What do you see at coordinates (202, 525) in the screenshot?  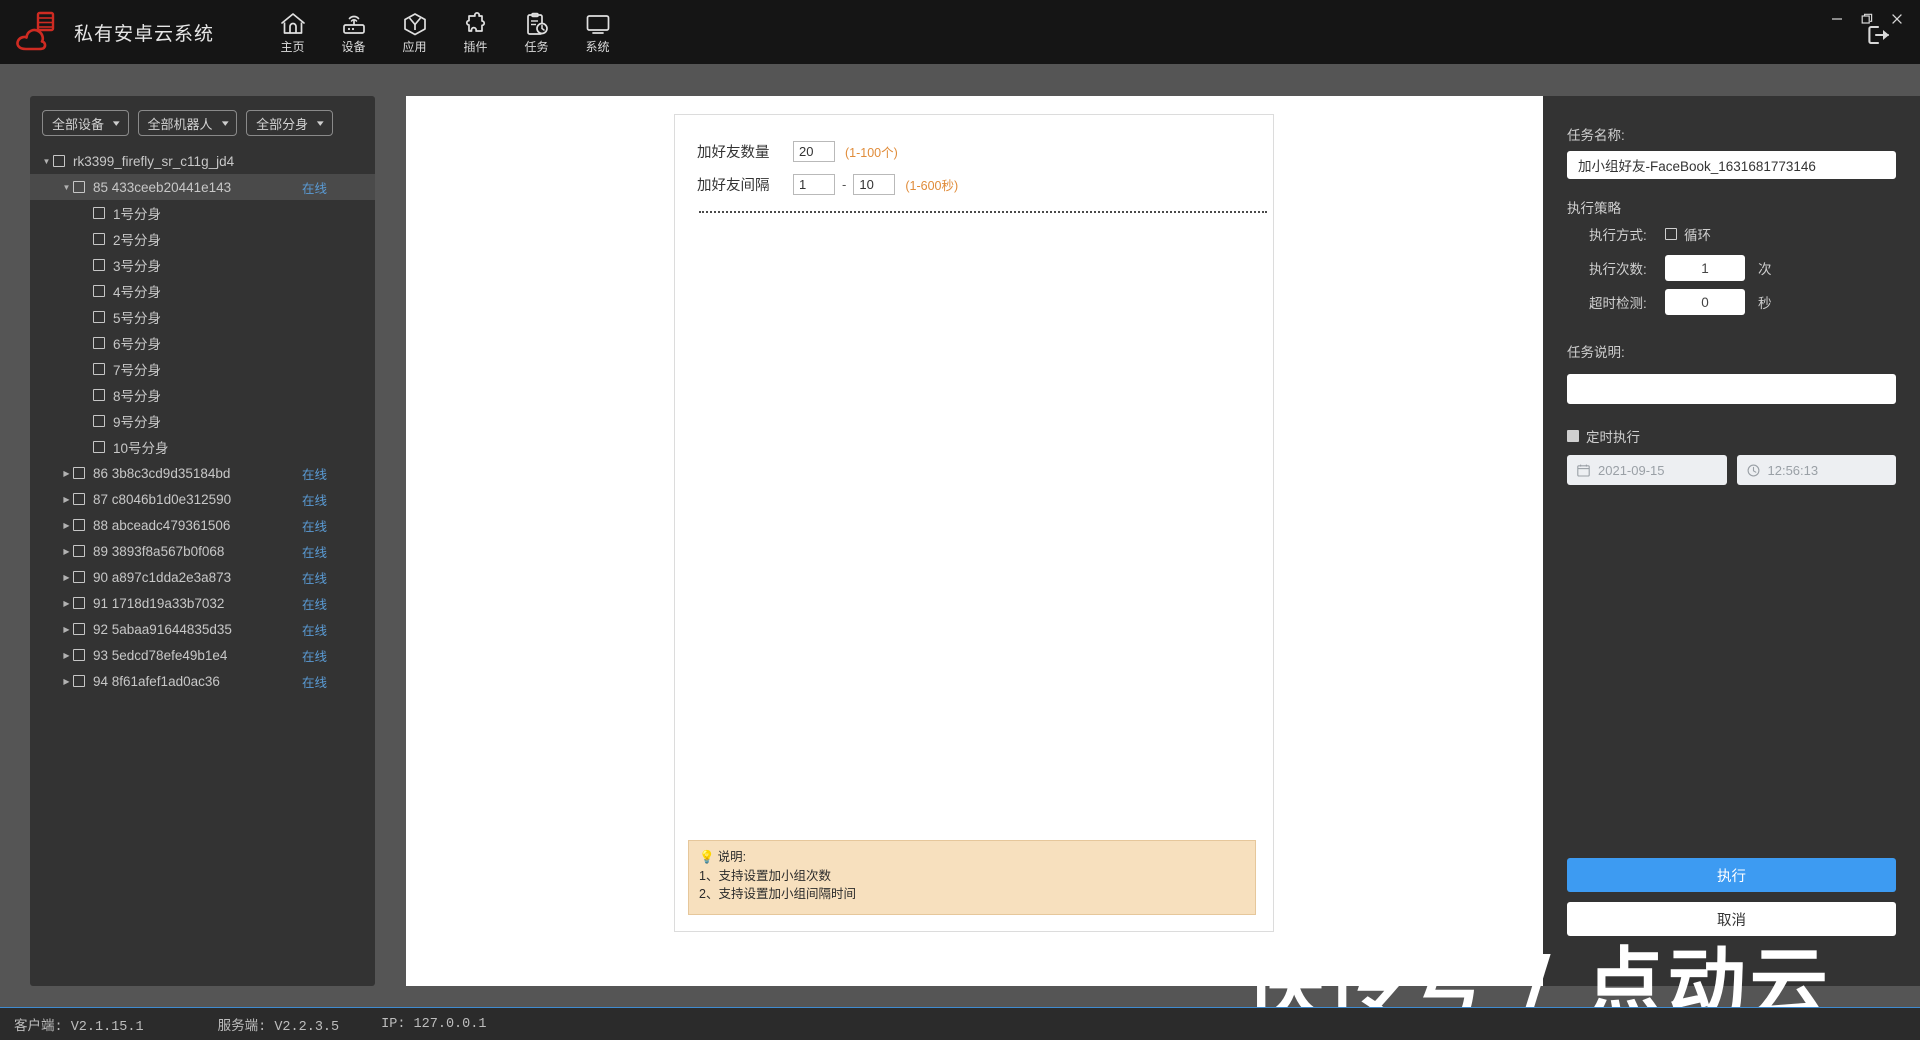 I see `tree-row: ▶ 88 abceadc479361506 在线` at bounding box center [202, 525].